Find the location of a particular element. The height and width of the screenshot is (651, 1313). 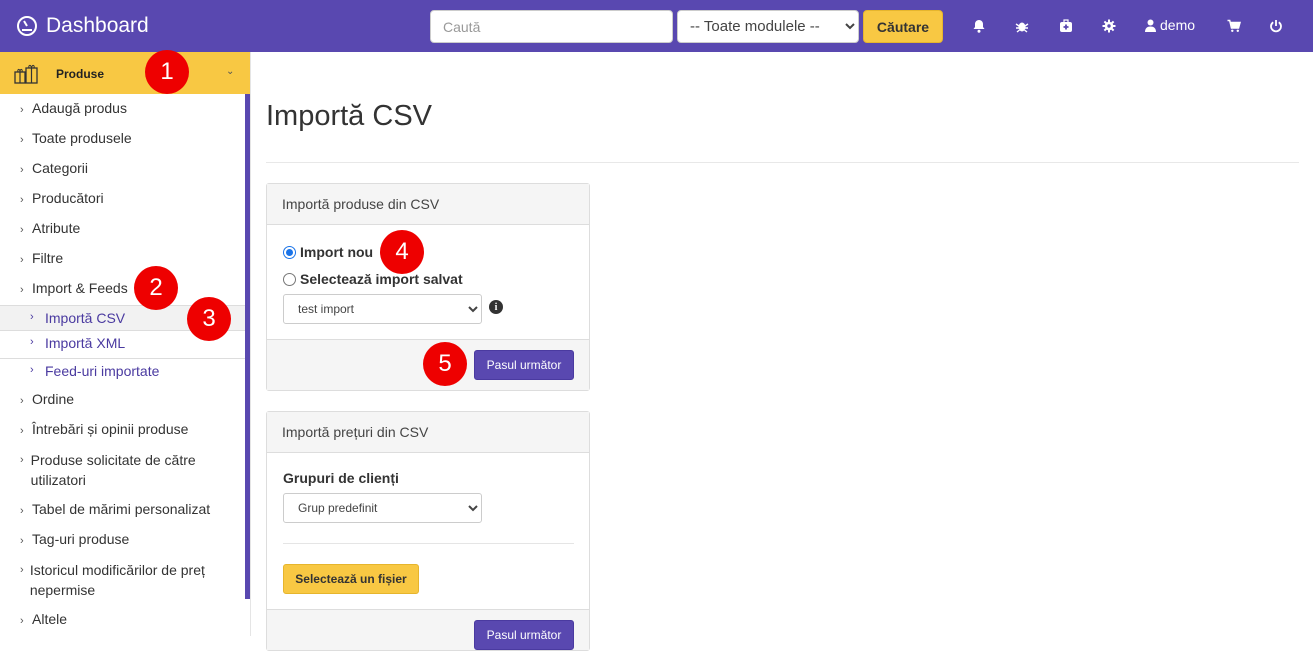

dashboard-title: Dashboard is located at coordinates (97, 25).